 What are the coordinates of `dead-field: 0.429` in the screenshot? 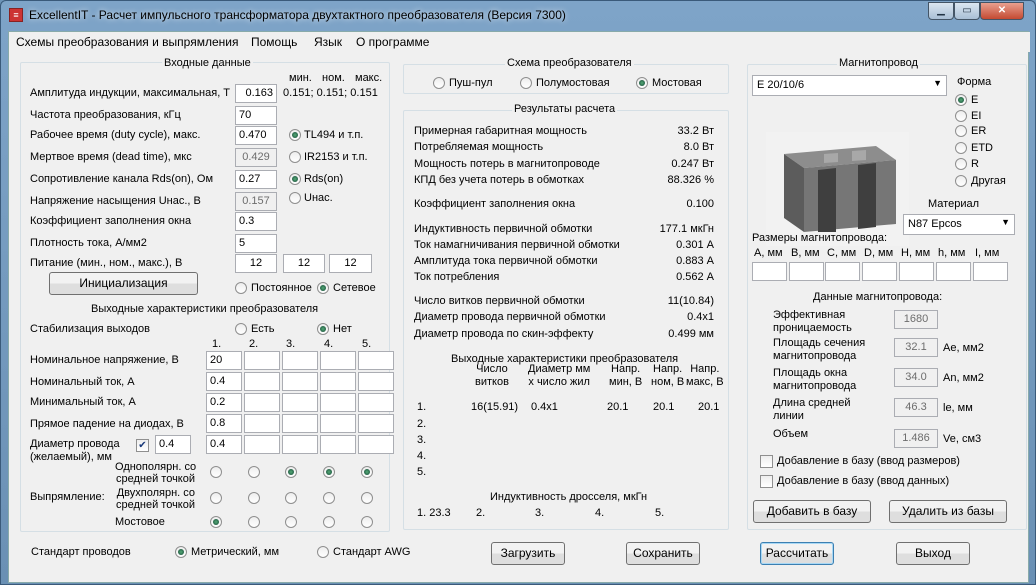 It's located at (256, 157).